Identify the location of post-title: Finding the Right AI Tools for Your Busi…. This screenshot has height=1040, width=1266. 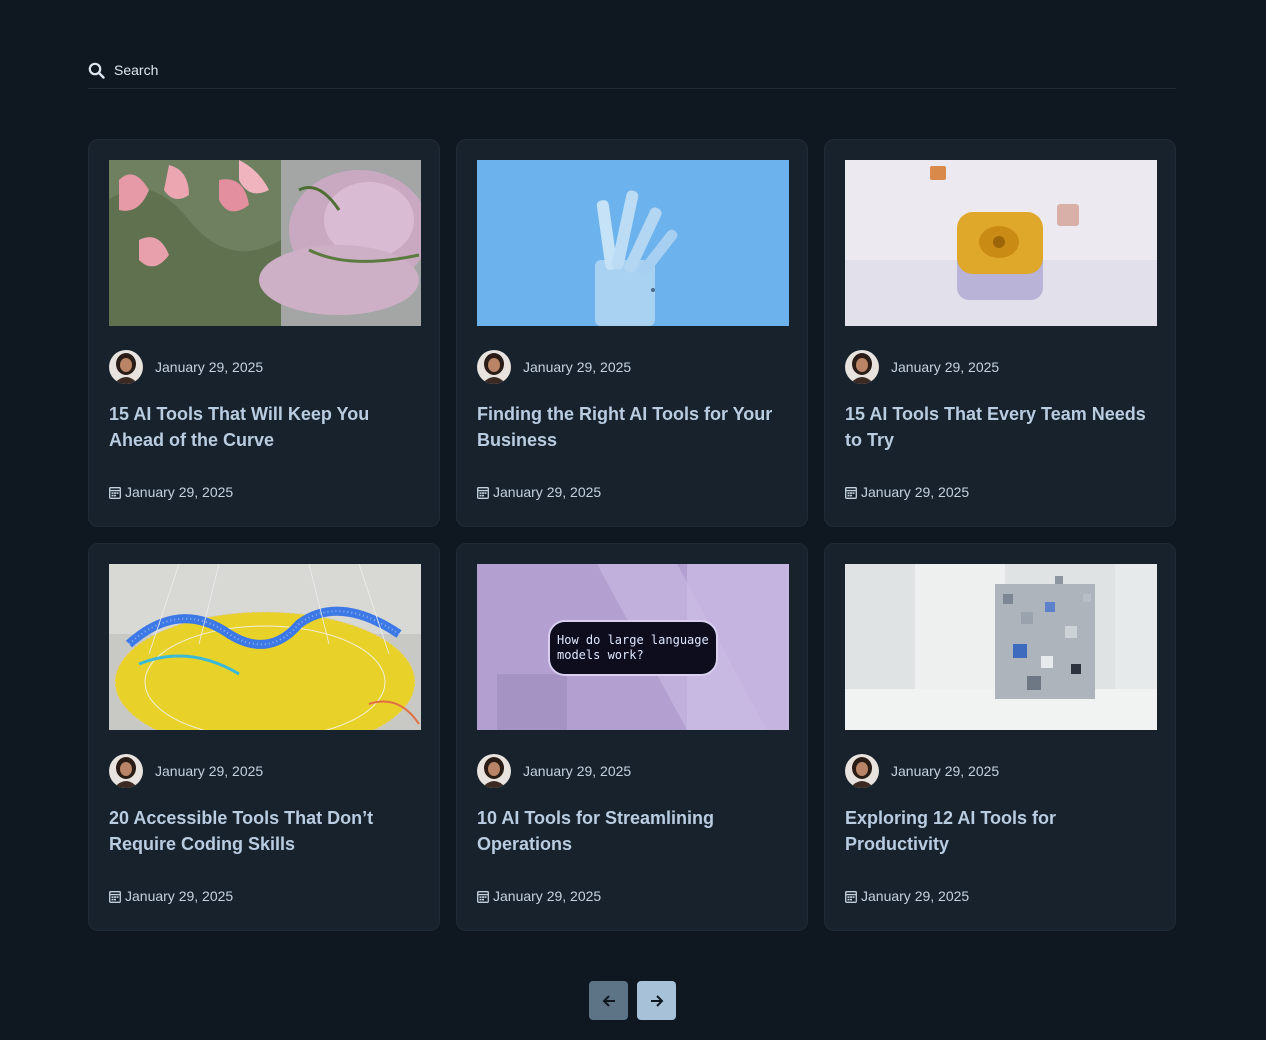
(633, 427).